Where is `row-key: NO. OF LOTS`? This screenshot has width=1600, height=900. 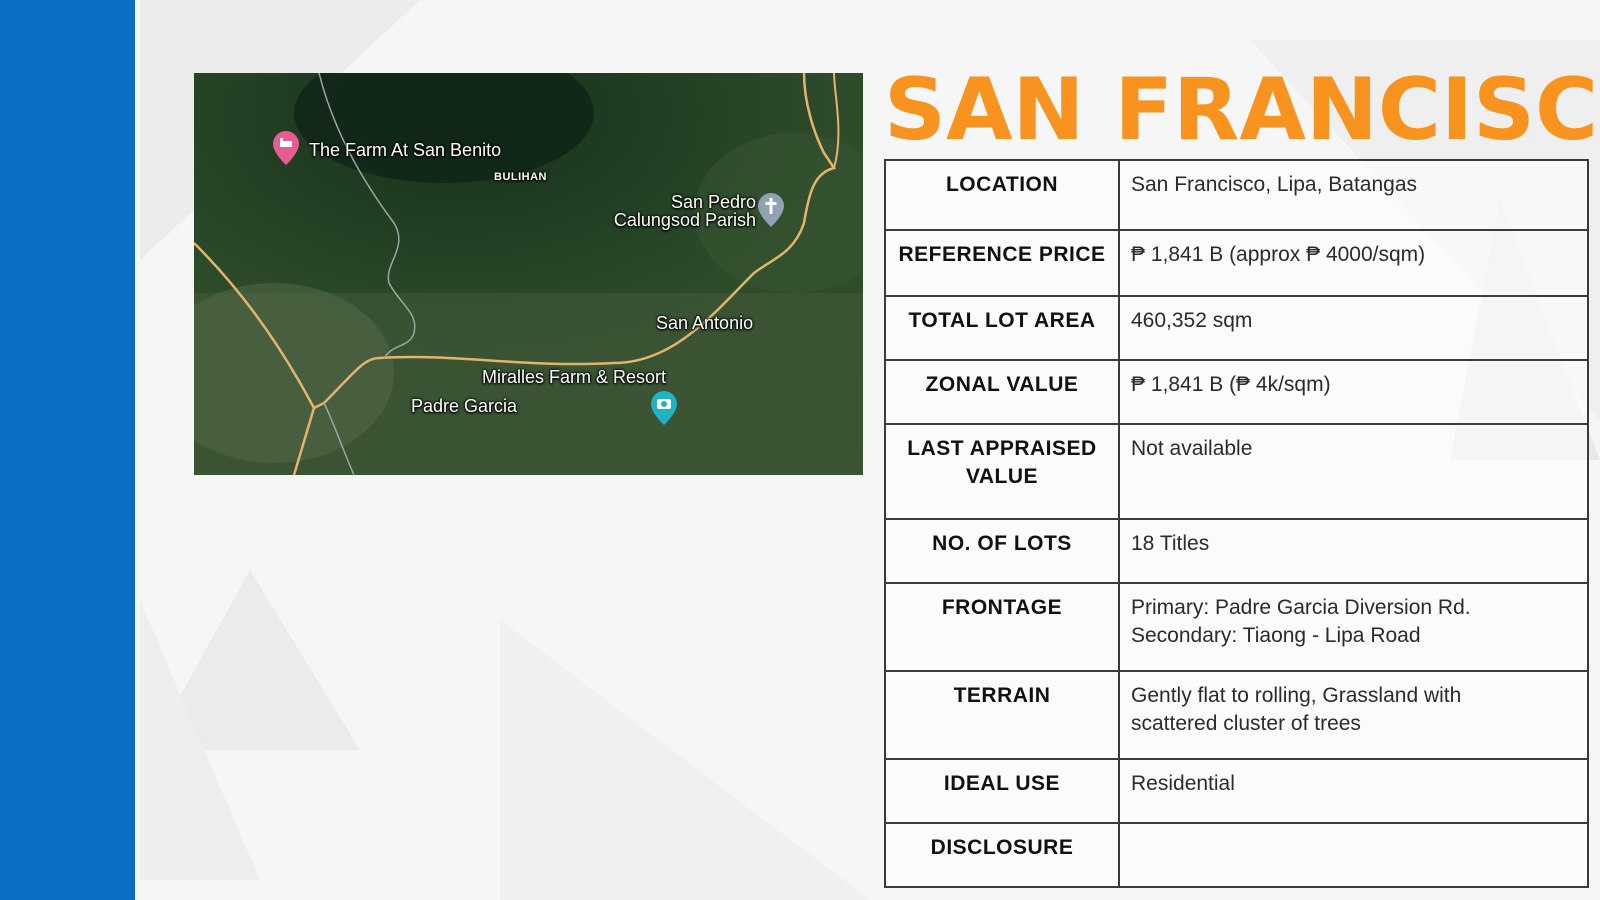 row-key: NO. OF LOTS is located at coordinates (1002, 551).